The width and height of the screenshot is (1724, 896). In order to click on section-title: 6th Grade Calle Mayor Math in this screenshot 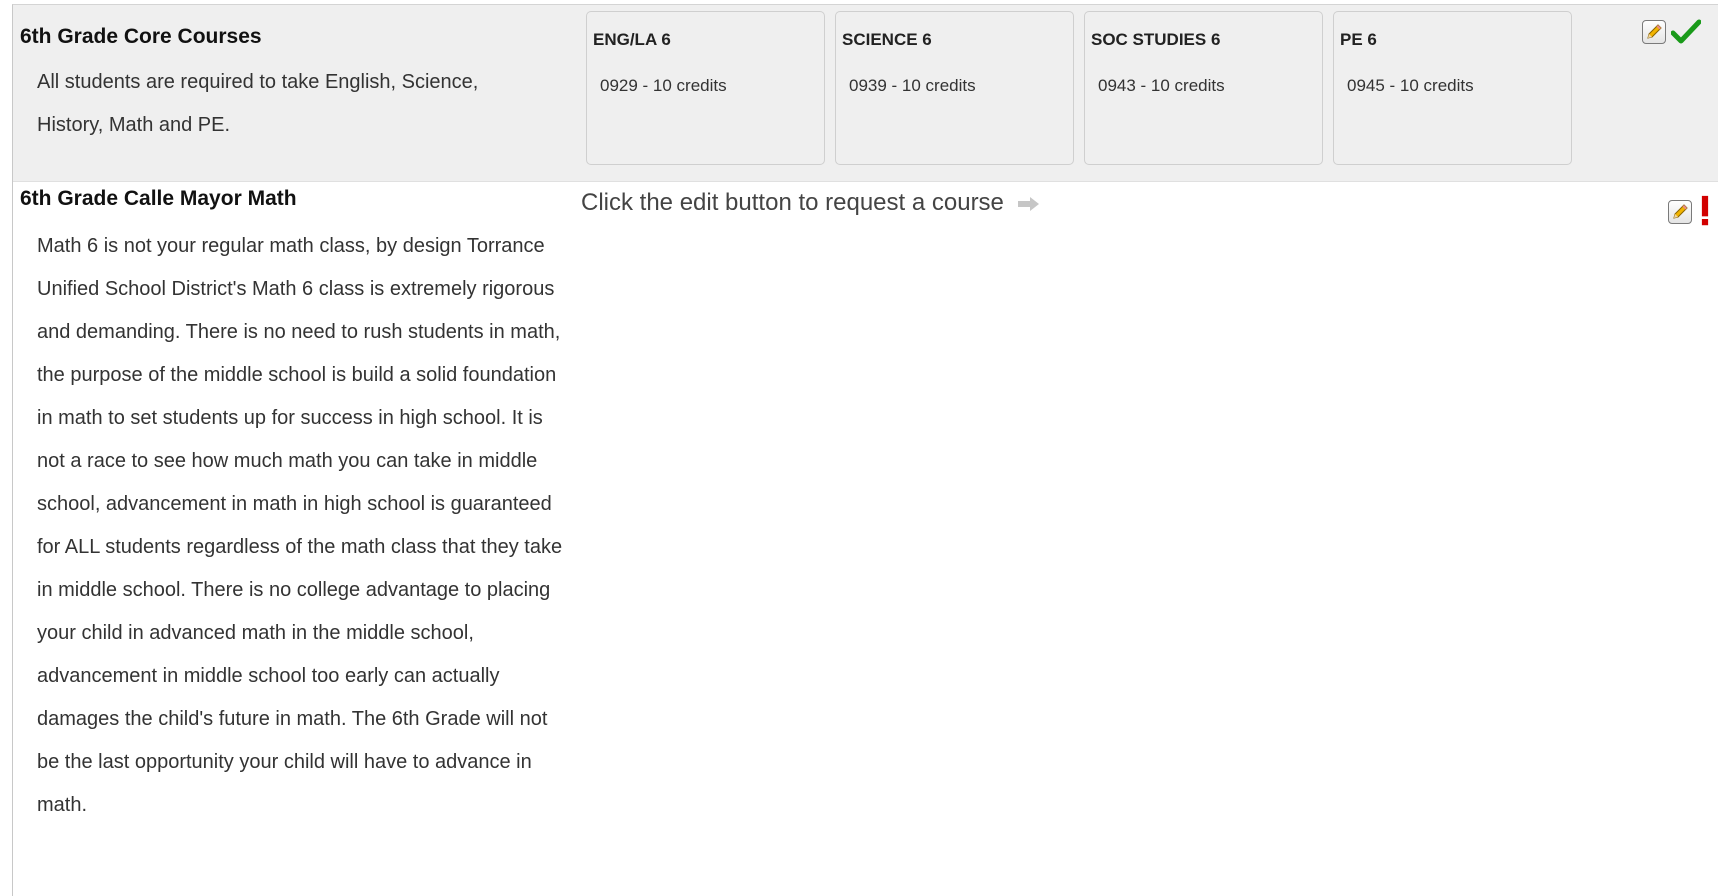, I will do `click(158, 198)`.